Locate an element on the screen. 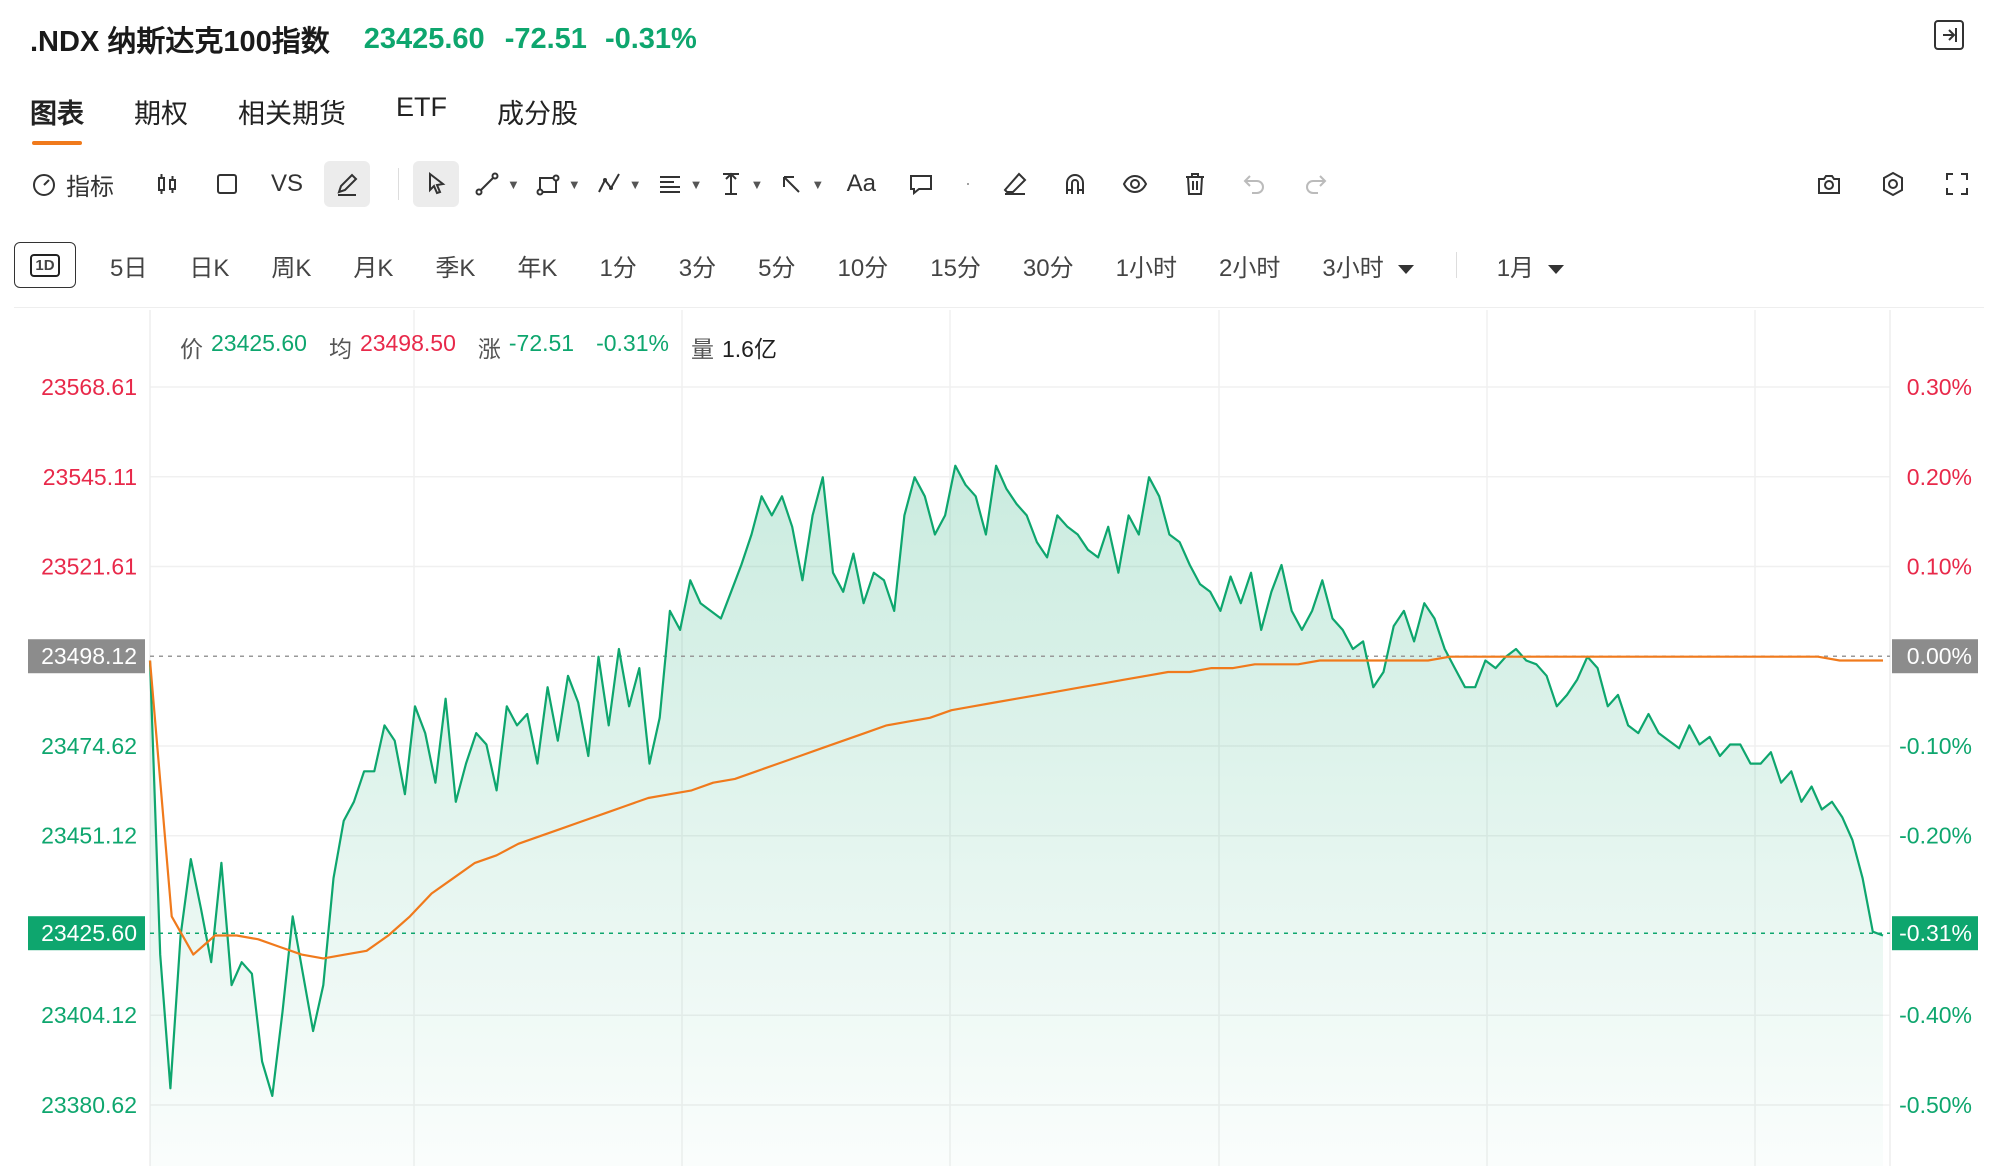 The image size is (1998, 1166). indicator-button: 指标 is located at coordinates (72, 184).